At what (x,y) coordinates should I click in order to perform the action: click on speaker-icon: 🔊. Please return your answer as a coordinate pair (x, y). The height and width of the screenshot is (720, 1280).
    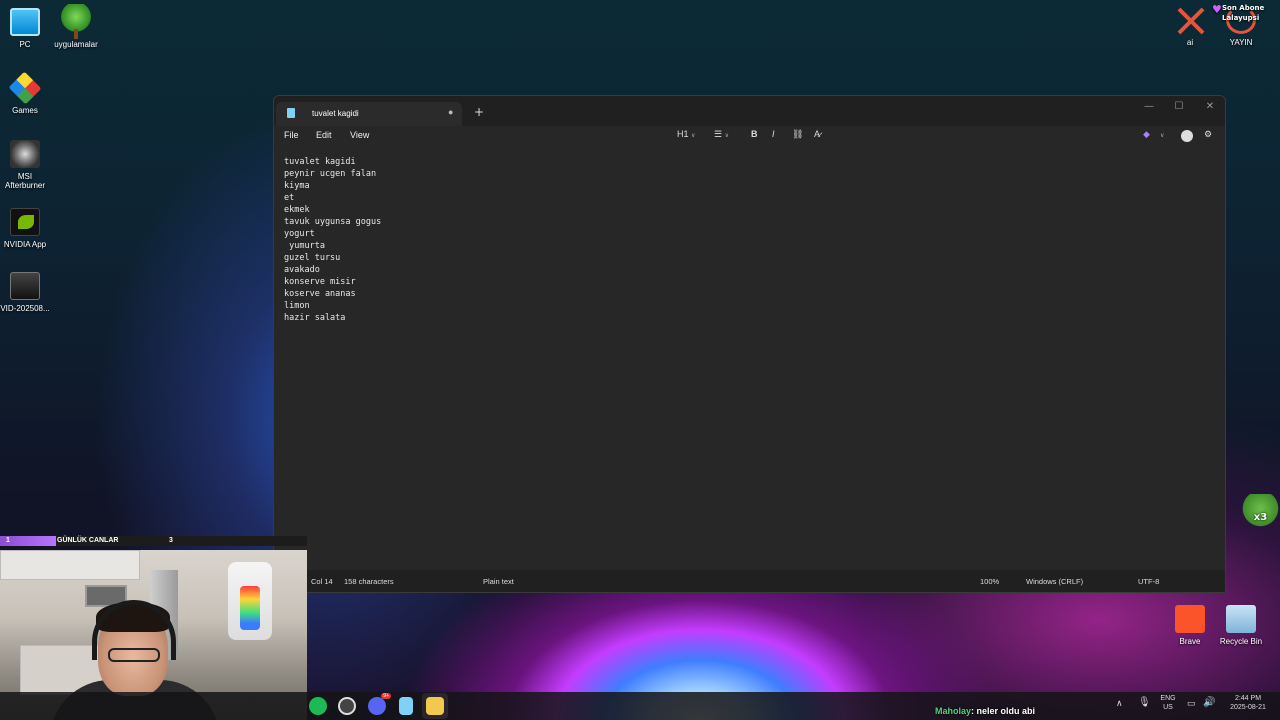
    Looking at the image, I should click on (1209, 702).